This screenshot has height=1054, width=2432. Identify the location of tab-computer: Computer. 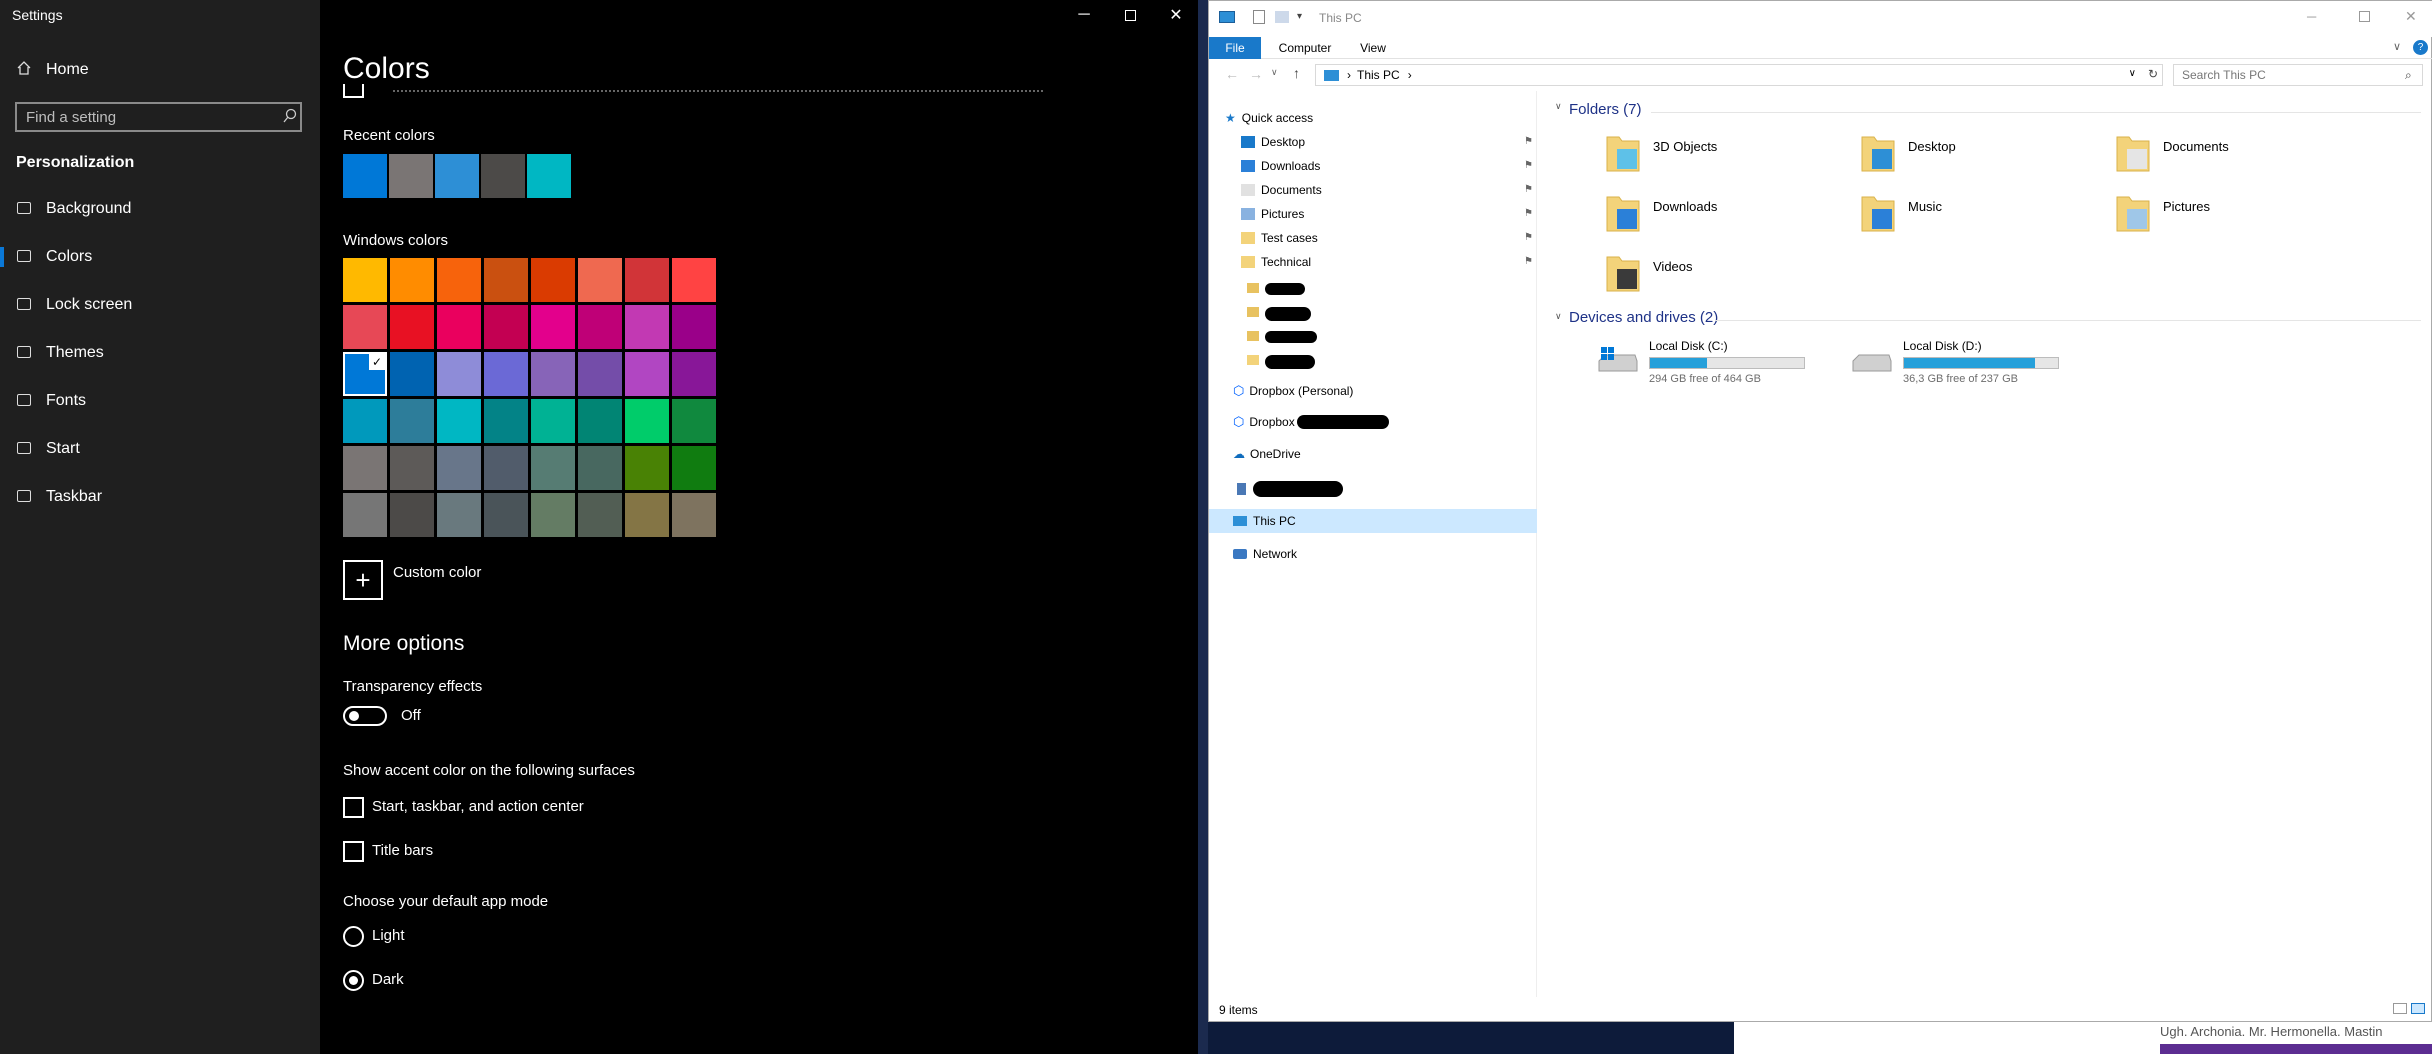
(1305, 48).